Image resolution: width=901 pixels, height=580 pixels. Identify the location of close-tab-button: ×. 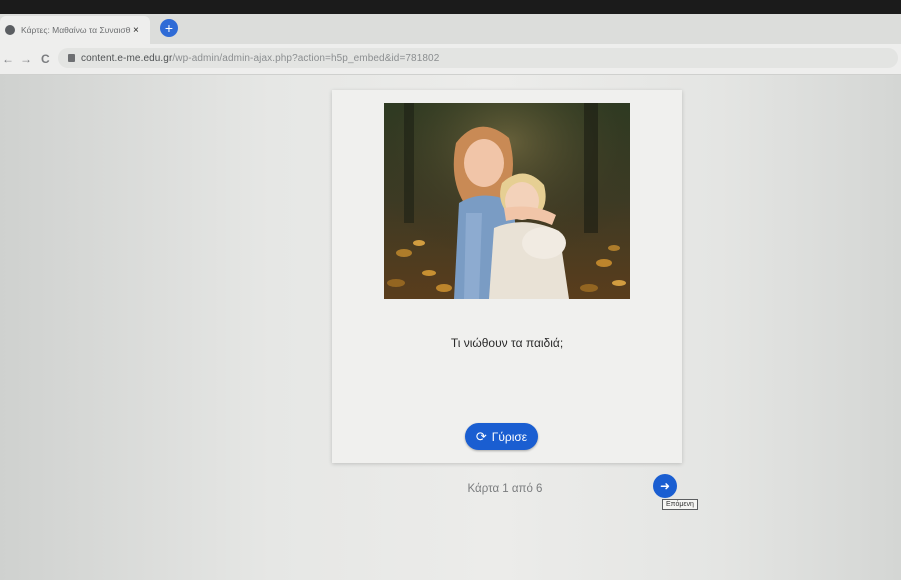
(136, 30).